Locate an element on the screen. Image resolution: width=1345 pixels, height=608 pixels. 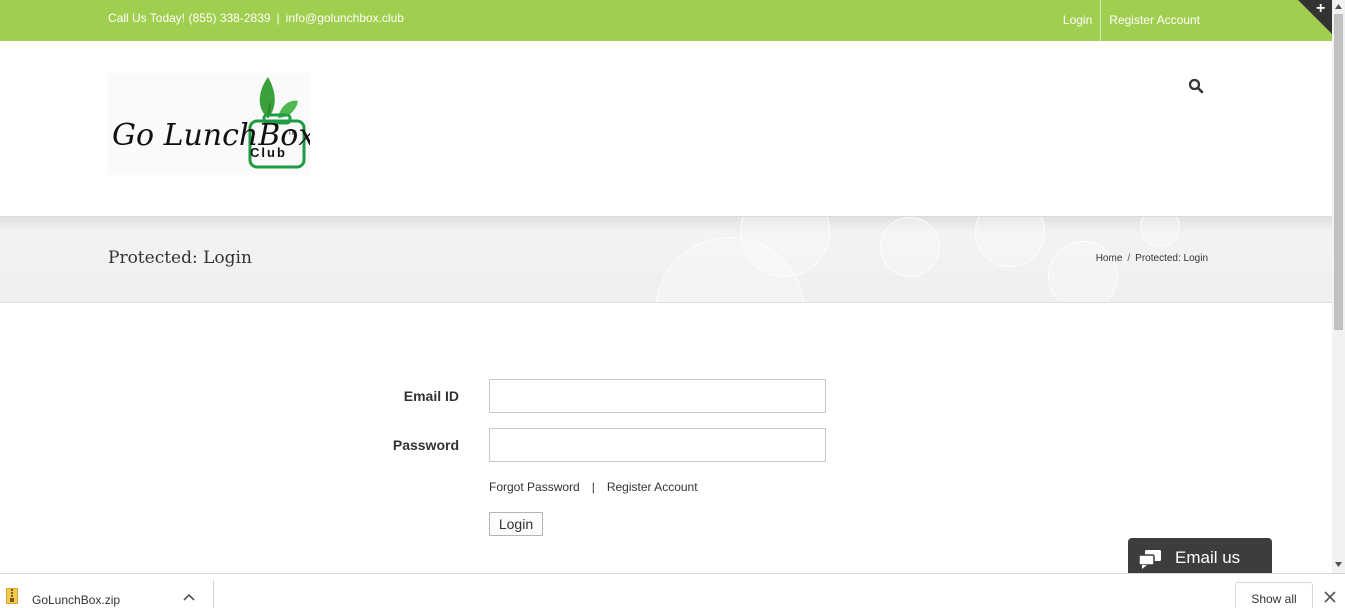
form-links: Forgot Password | Register Account is located at coordinates (593, 487).